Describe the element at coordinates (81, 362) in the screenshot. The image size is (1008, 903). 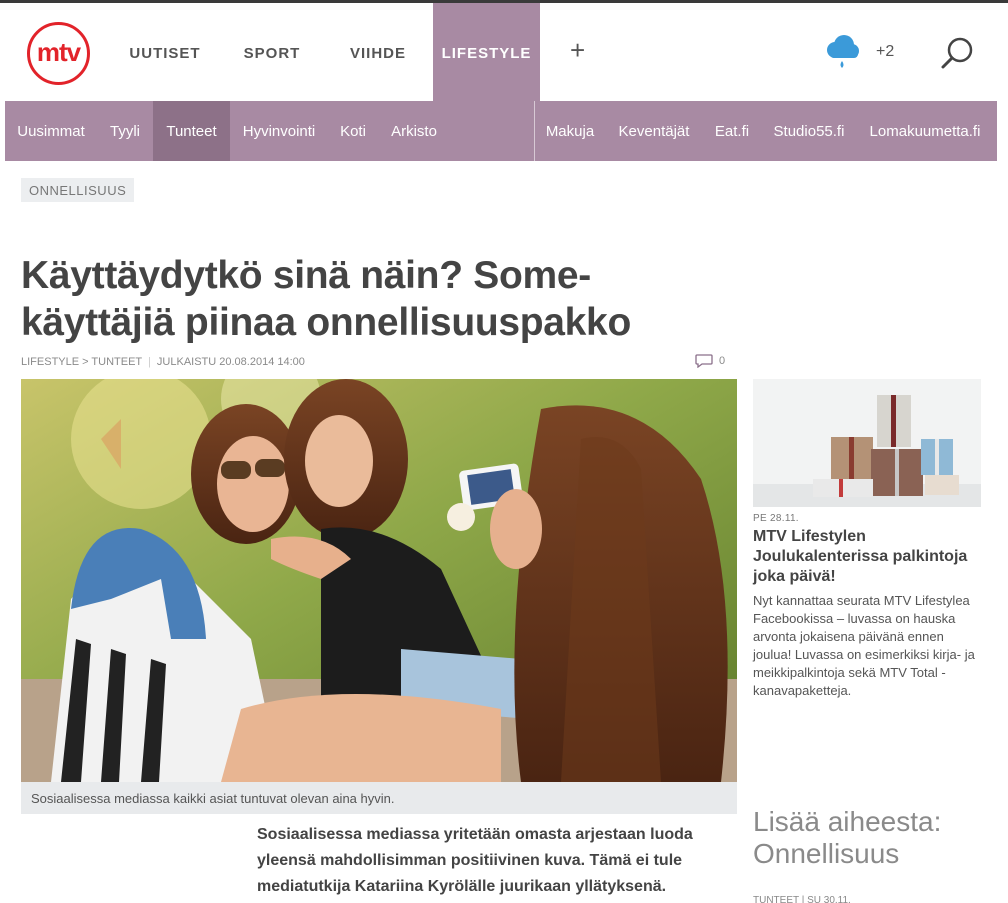
I see `breadcrumb: LIFESTYLE > TUNTEET` at that location.